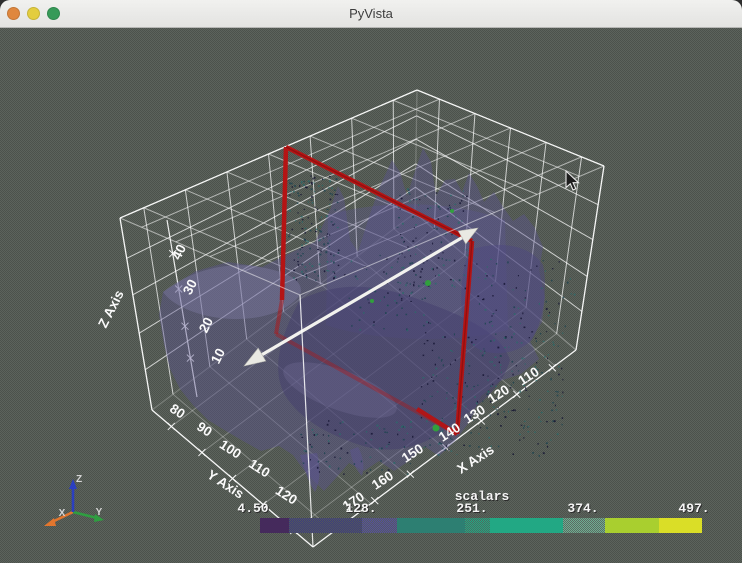 This screenshot has height=563, width=742. What do you see at coordinates (481, 525) in the screenshot?
I see `scalar-bar` at bounding box center [481, 525].